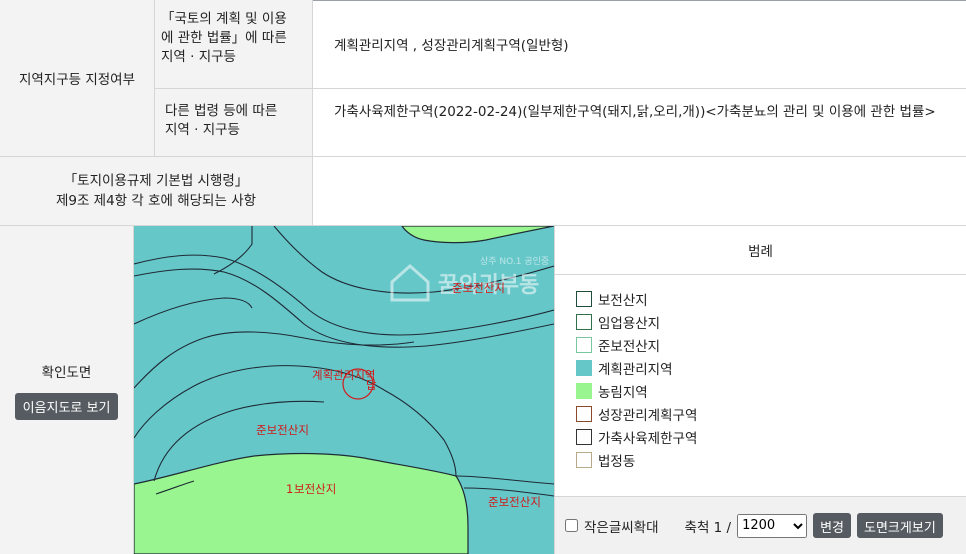 This screenshot has width=966, height=554. Describe the element at coordinates (771, 459) in the screenshot. I see `legend-item: 법정동` at that location.